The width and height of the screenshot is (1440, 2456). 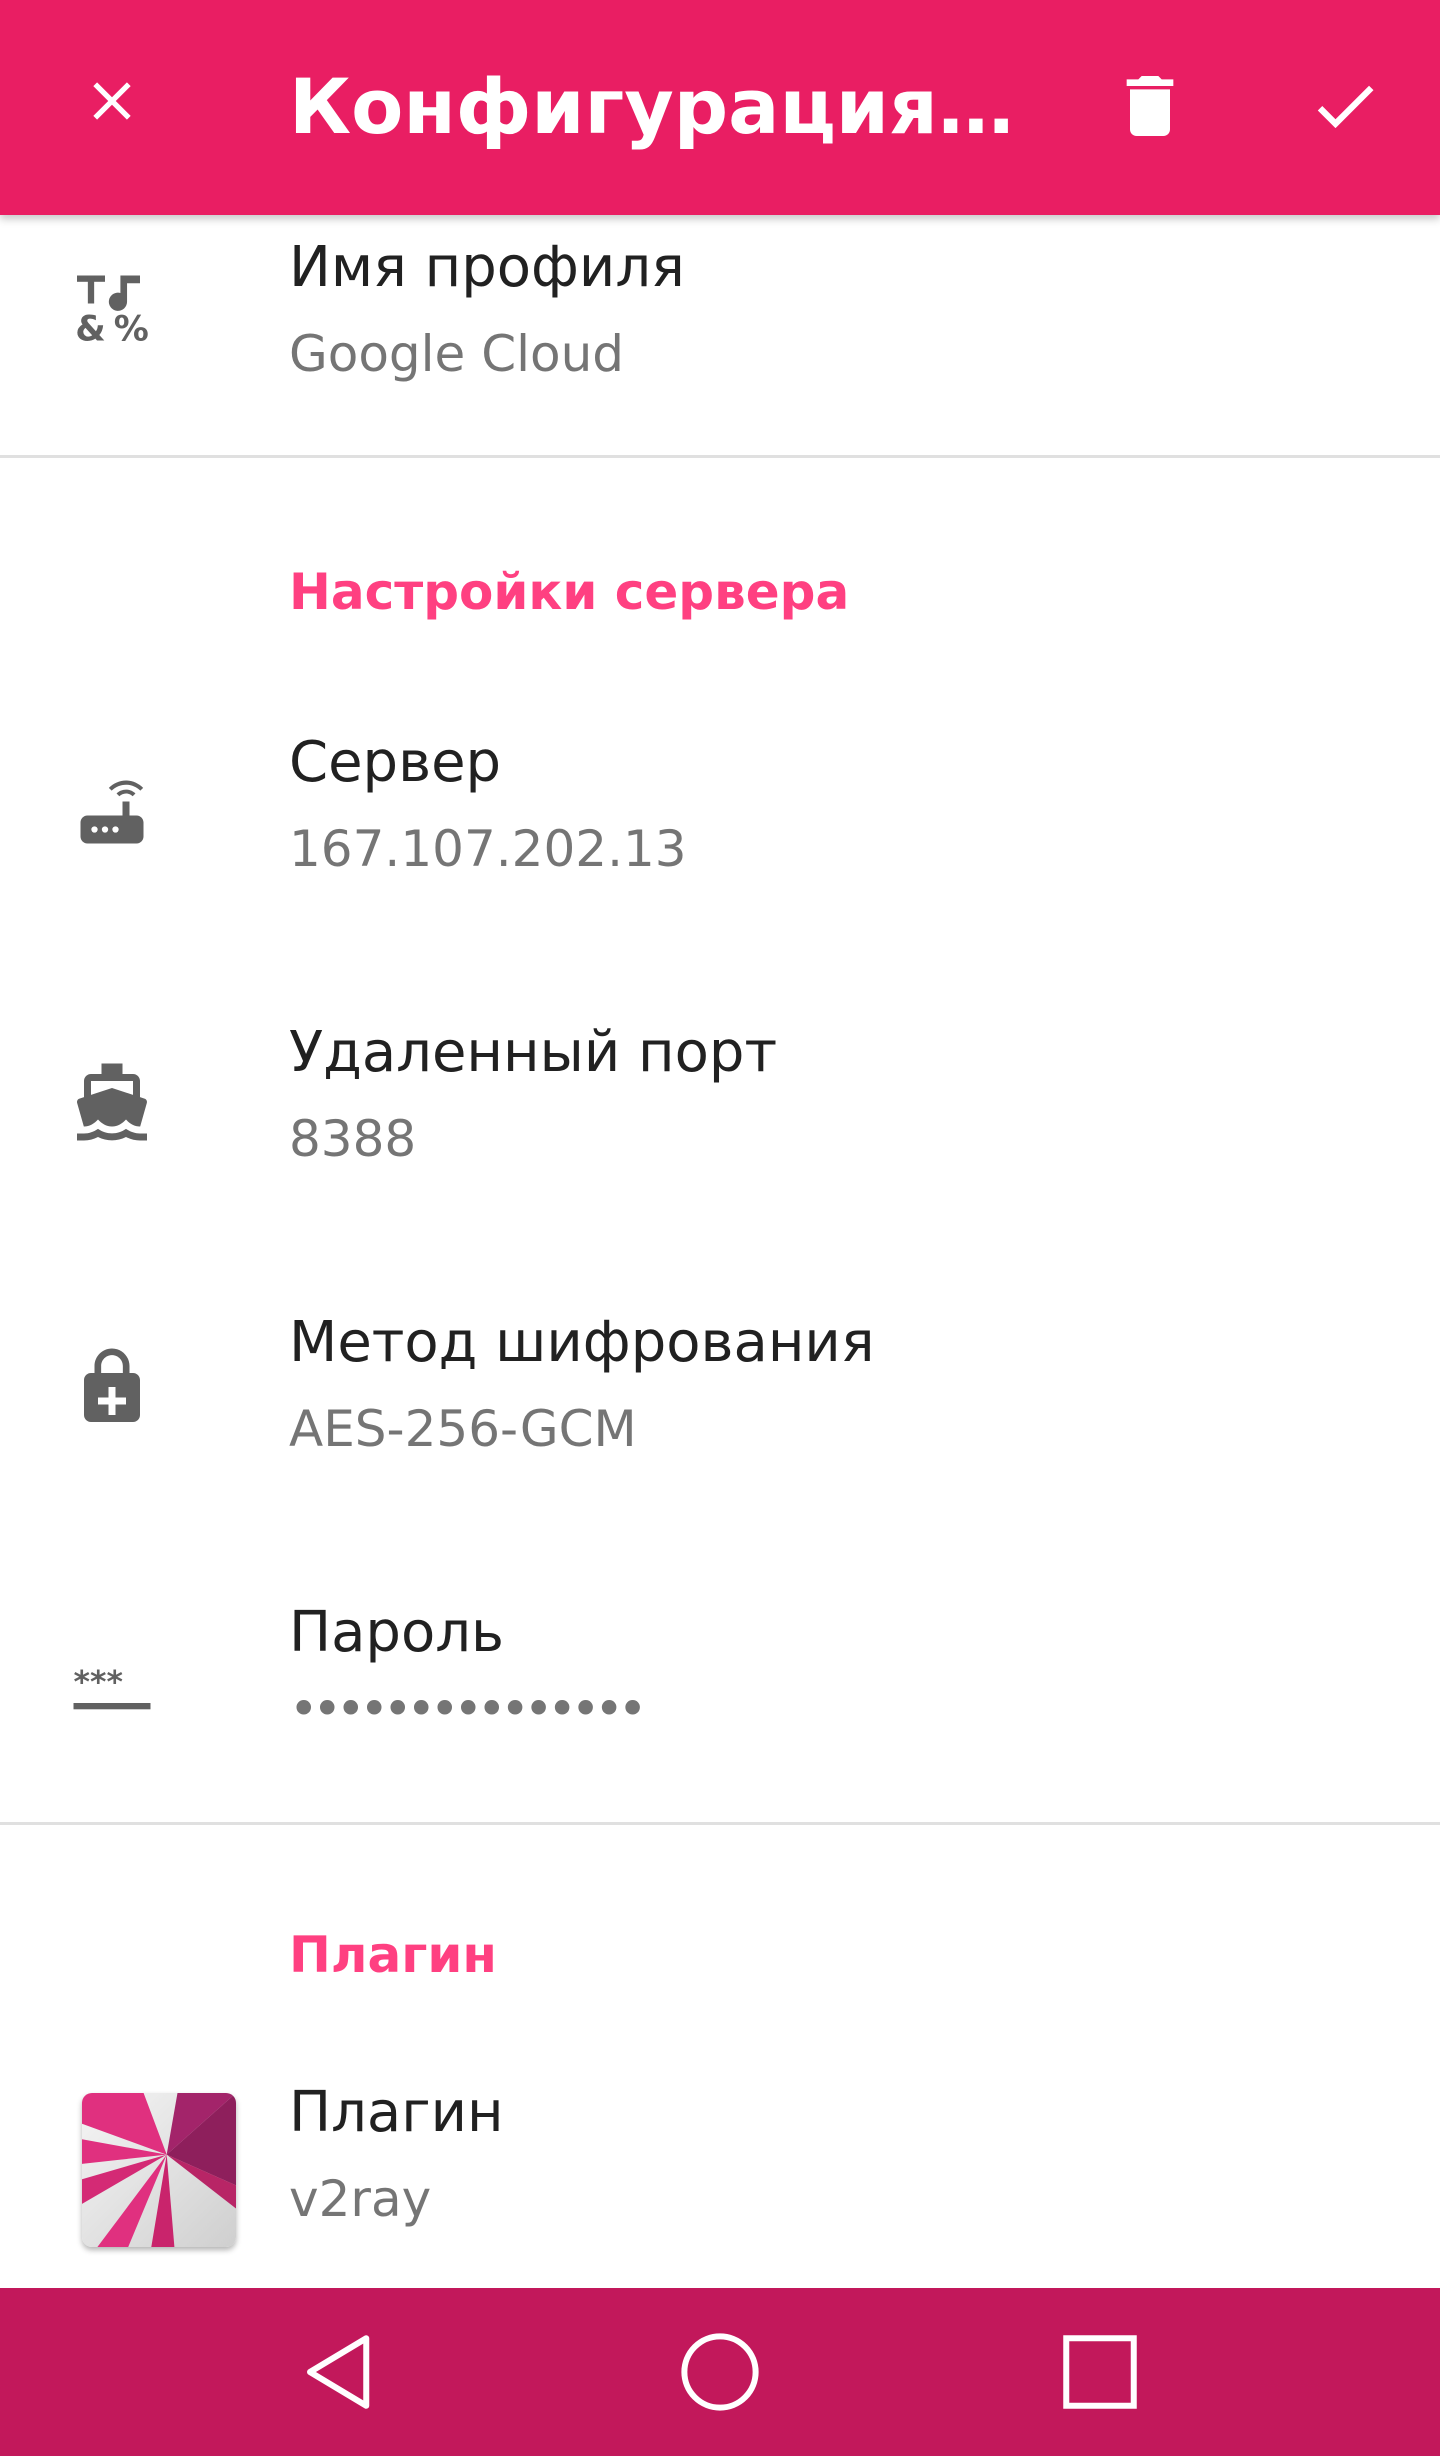 I want to click on remote-port-value: 8388, so click(x=353, y=1139).